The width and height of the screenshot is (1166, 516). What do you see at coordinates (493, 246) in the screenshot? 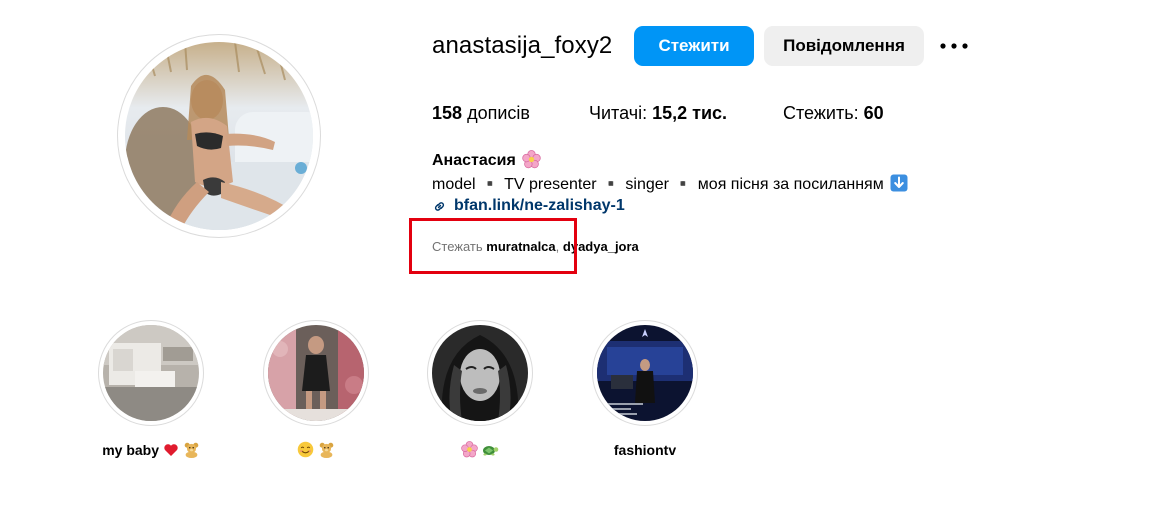
I see `annotation-highlight-box` at bounding box center [493, 246].